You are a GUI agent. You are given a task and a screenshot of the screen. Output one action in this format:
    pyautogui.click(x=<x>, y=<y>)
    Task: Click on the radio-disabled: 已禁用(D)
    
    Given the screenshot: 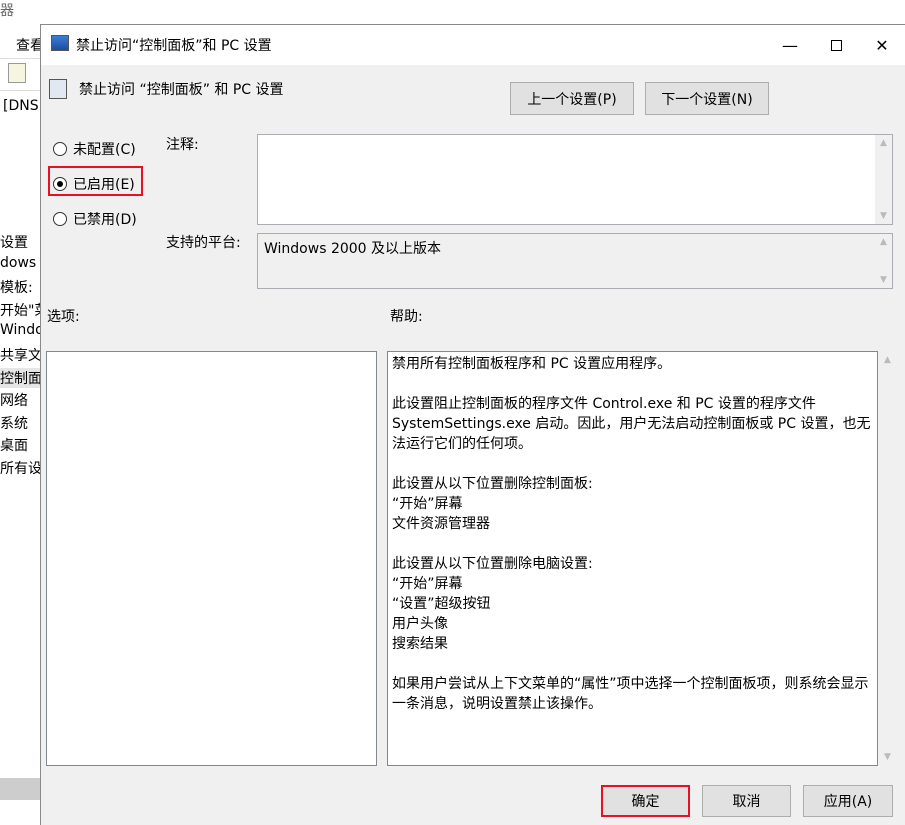 What is the action you would take?
    pyautogui.click(x=95, y=219)
    